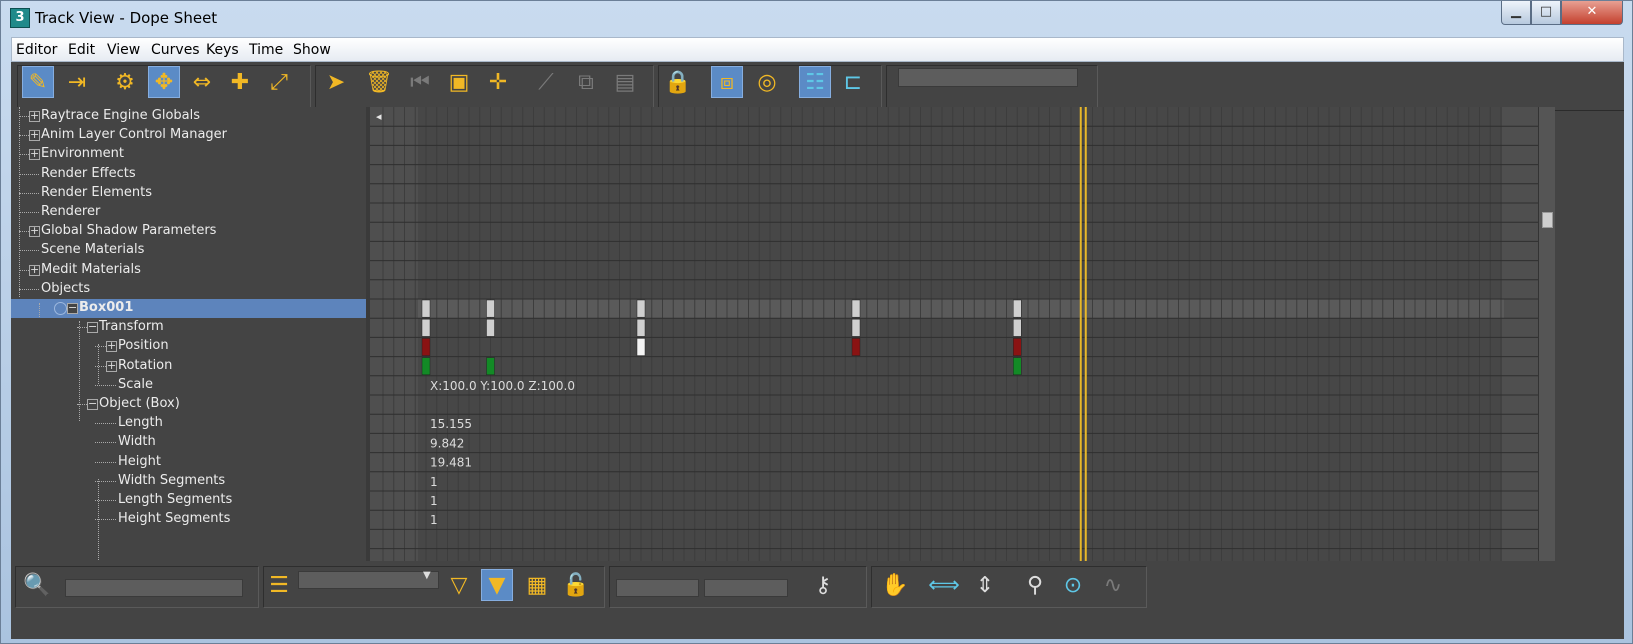 Image resolution: width=1633 pixels, height=644 pixels. Describe the element at coordinates (895, 585) in the screenshot. I see `pan-hand-icon: ✋` at that location.